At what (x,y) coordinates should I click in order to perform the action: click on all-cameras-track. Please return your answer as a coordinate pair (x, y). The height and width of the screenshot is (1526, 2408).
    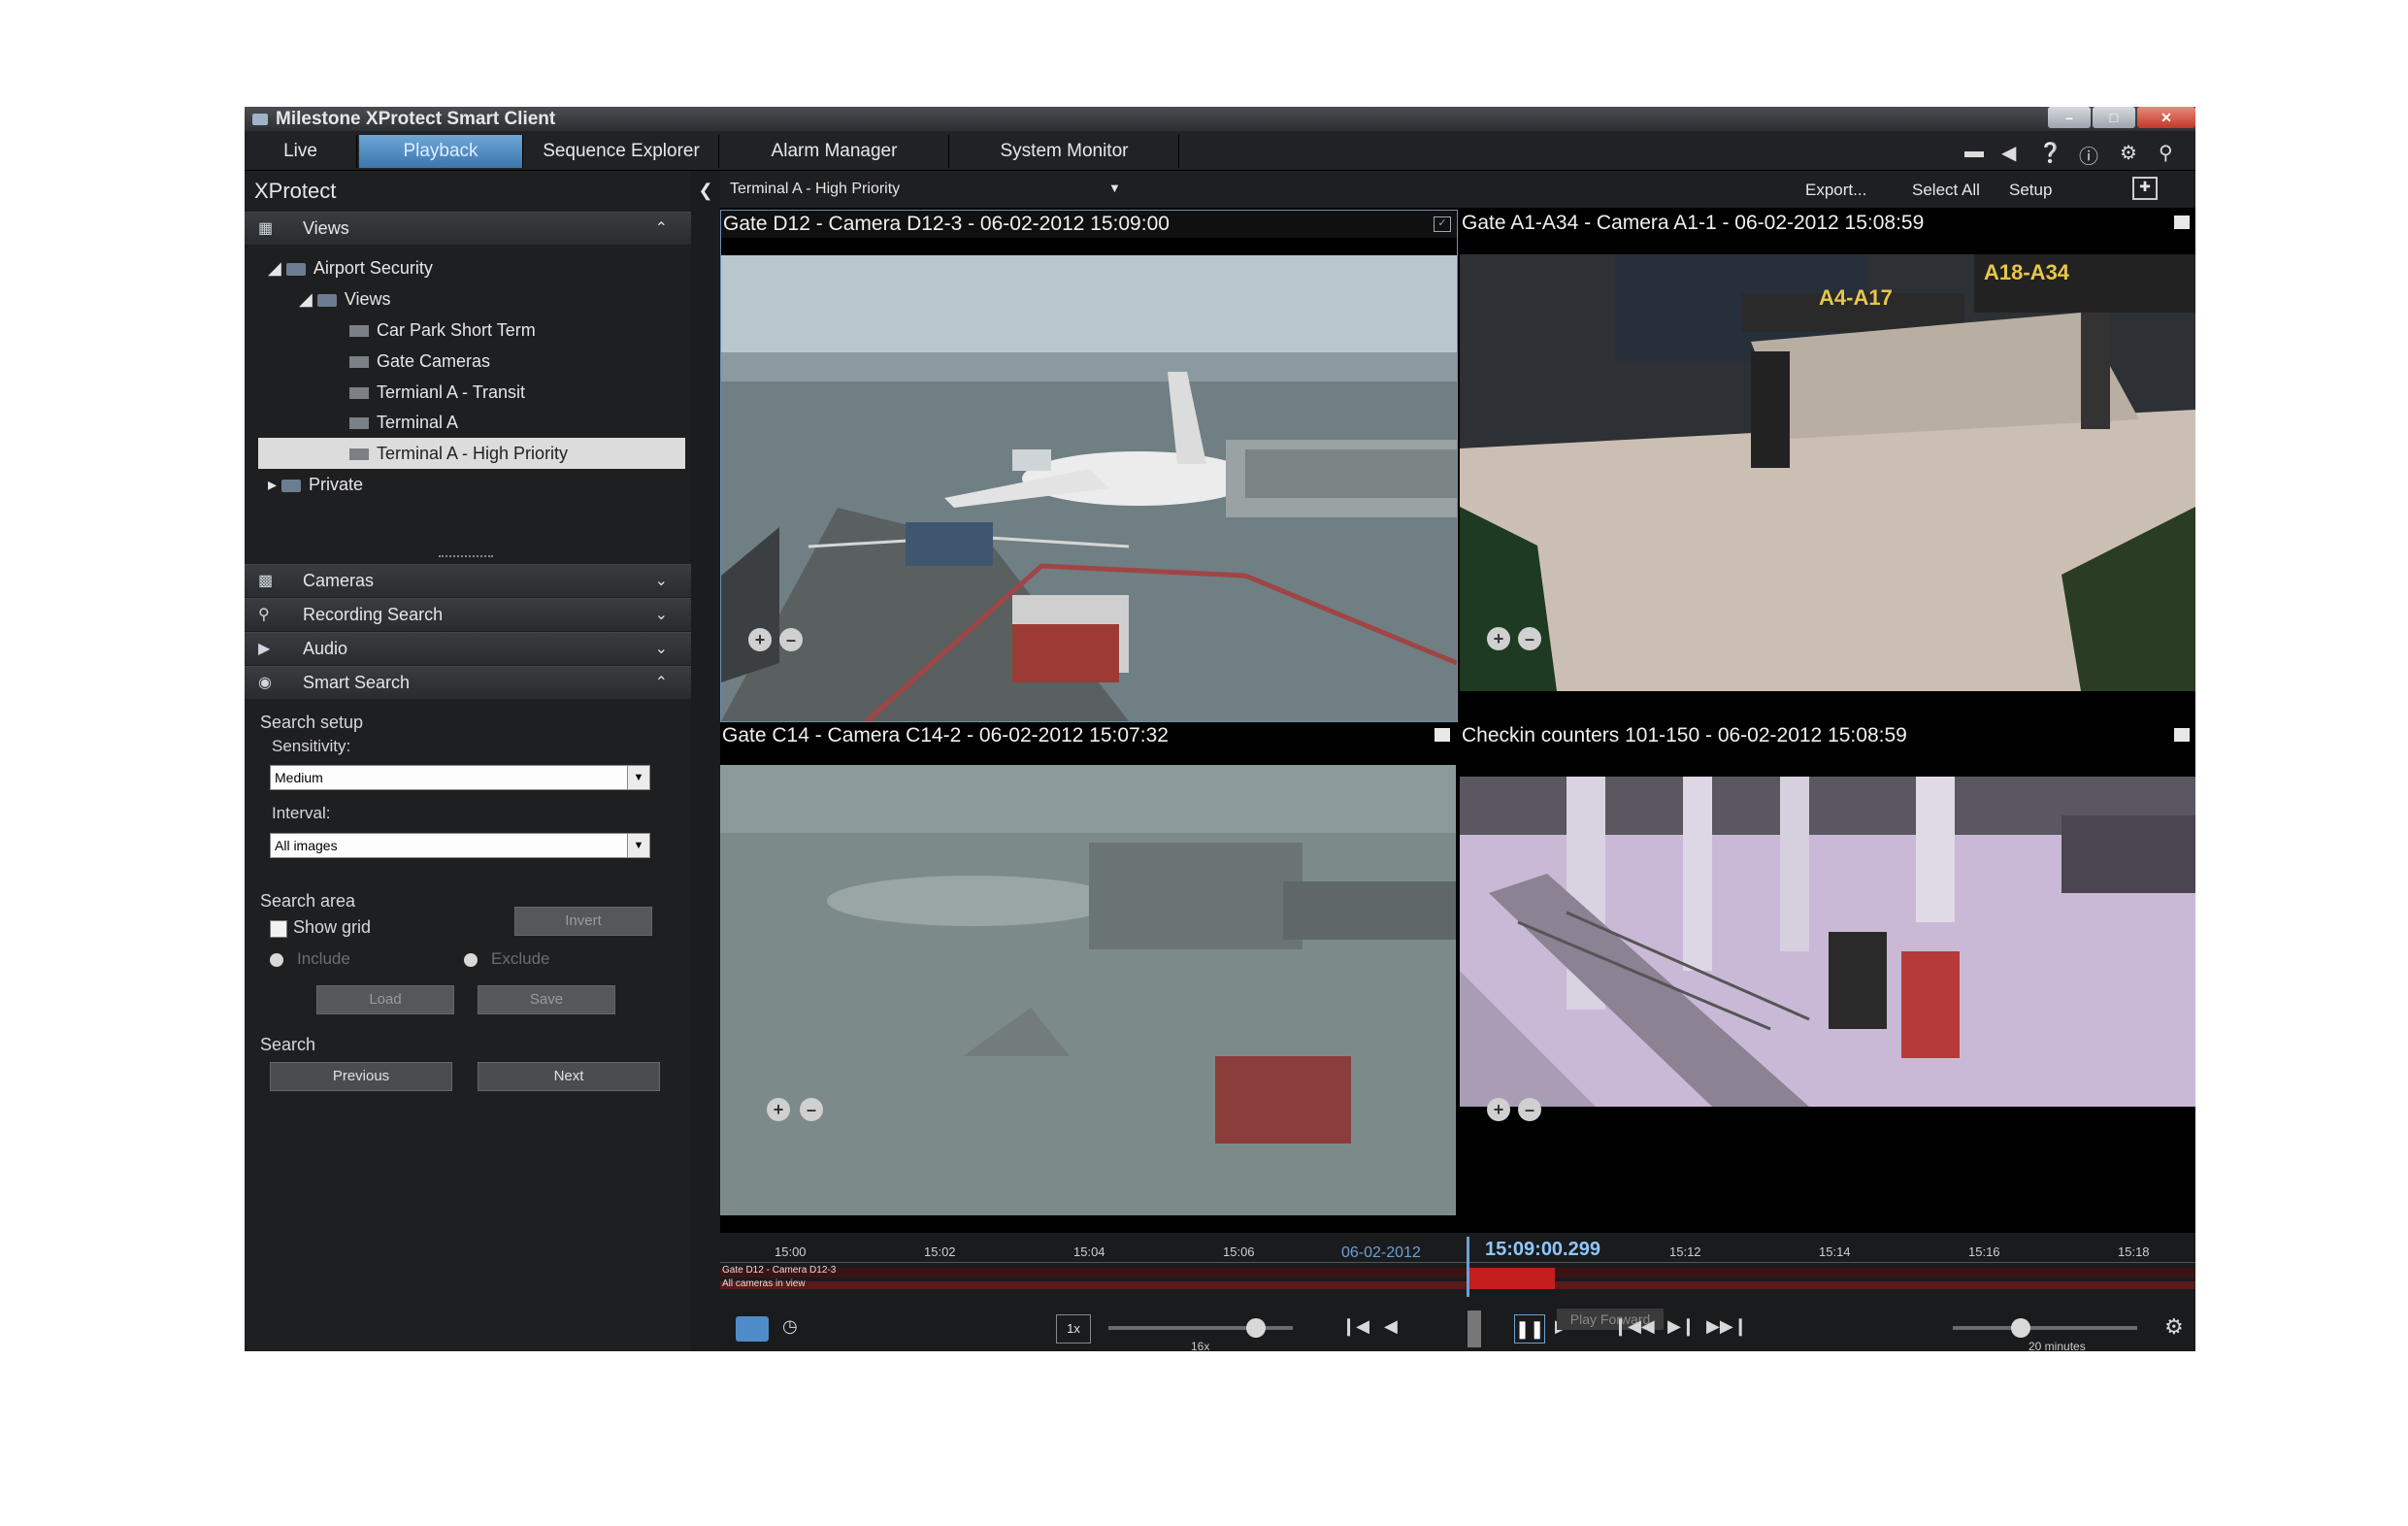
    Looking at the image, I should click on (1457, 1285).